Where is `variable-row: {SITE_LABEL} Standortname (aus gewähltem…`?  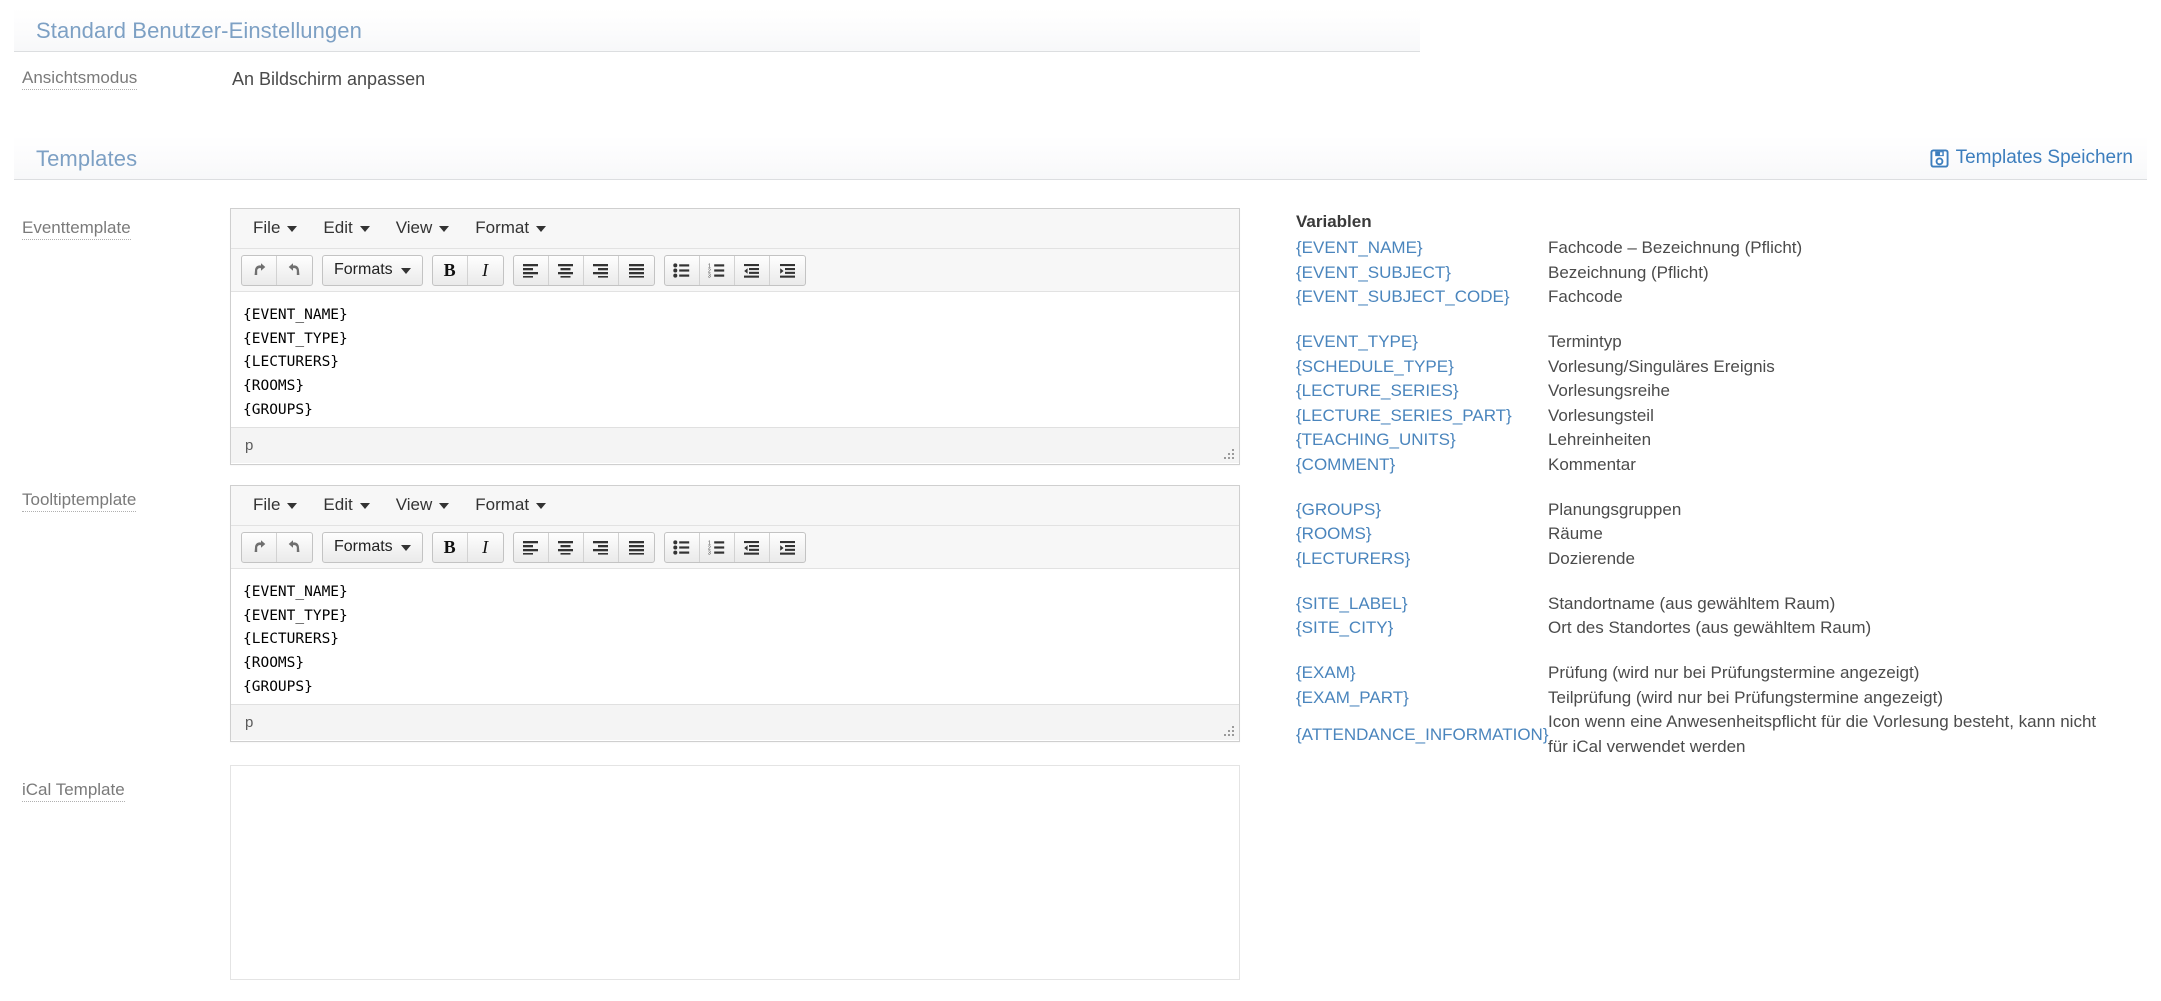
variable-row: {SITE_LABEL} Standortname (aus gewähltem… is located at coordinates (1711, 604).